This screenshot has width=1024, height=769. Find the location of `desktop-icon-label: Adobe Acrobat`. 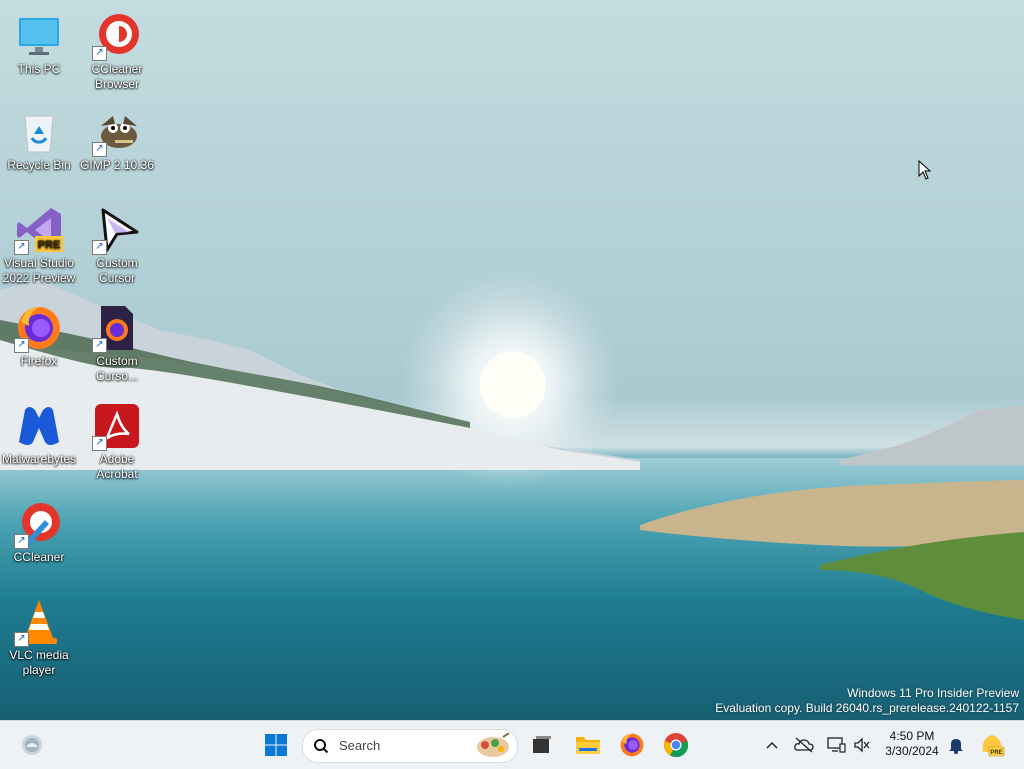

desktop-icon-label: Adobe Acrobat is located at coordinates (117, 466).